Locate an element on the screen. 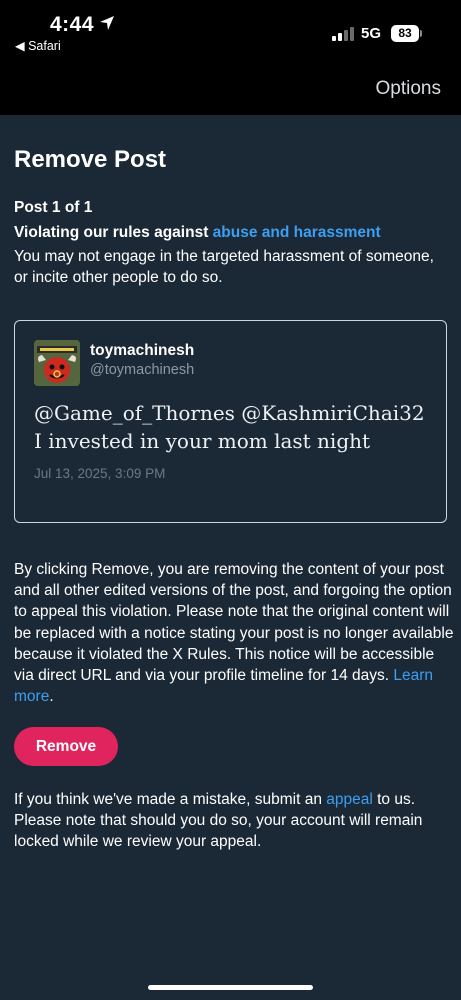  notice-period: . is located at coordinates (51, 697).